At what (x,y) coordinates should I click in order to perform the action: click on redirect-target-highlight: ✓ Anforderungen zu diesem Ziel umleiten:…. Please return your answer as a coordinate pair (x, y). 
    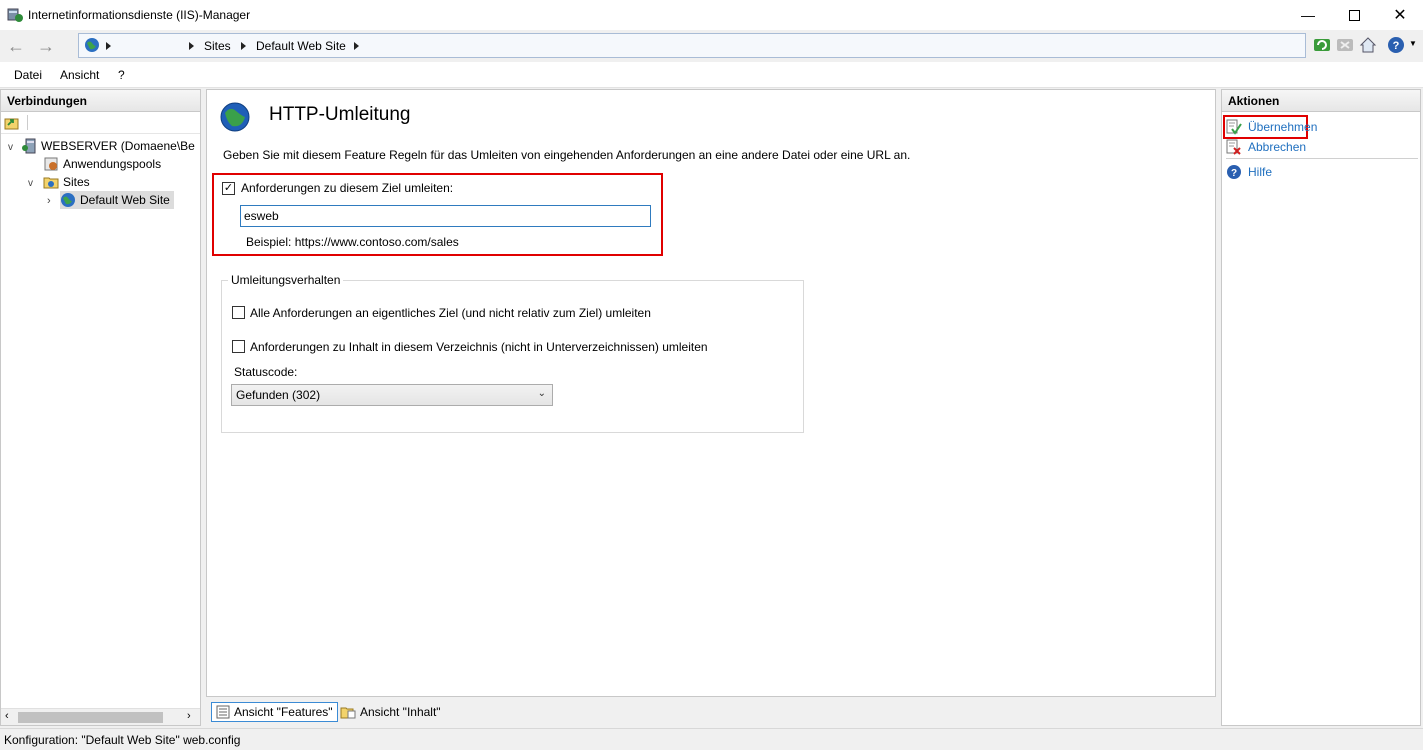
    Looking at the image, I should click on (437, 214).